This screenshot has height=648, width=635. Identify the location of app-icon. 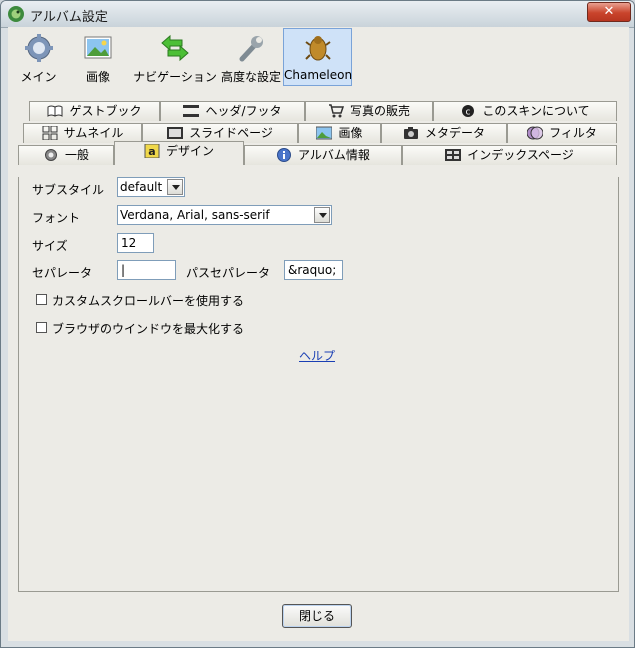
(16, 14).